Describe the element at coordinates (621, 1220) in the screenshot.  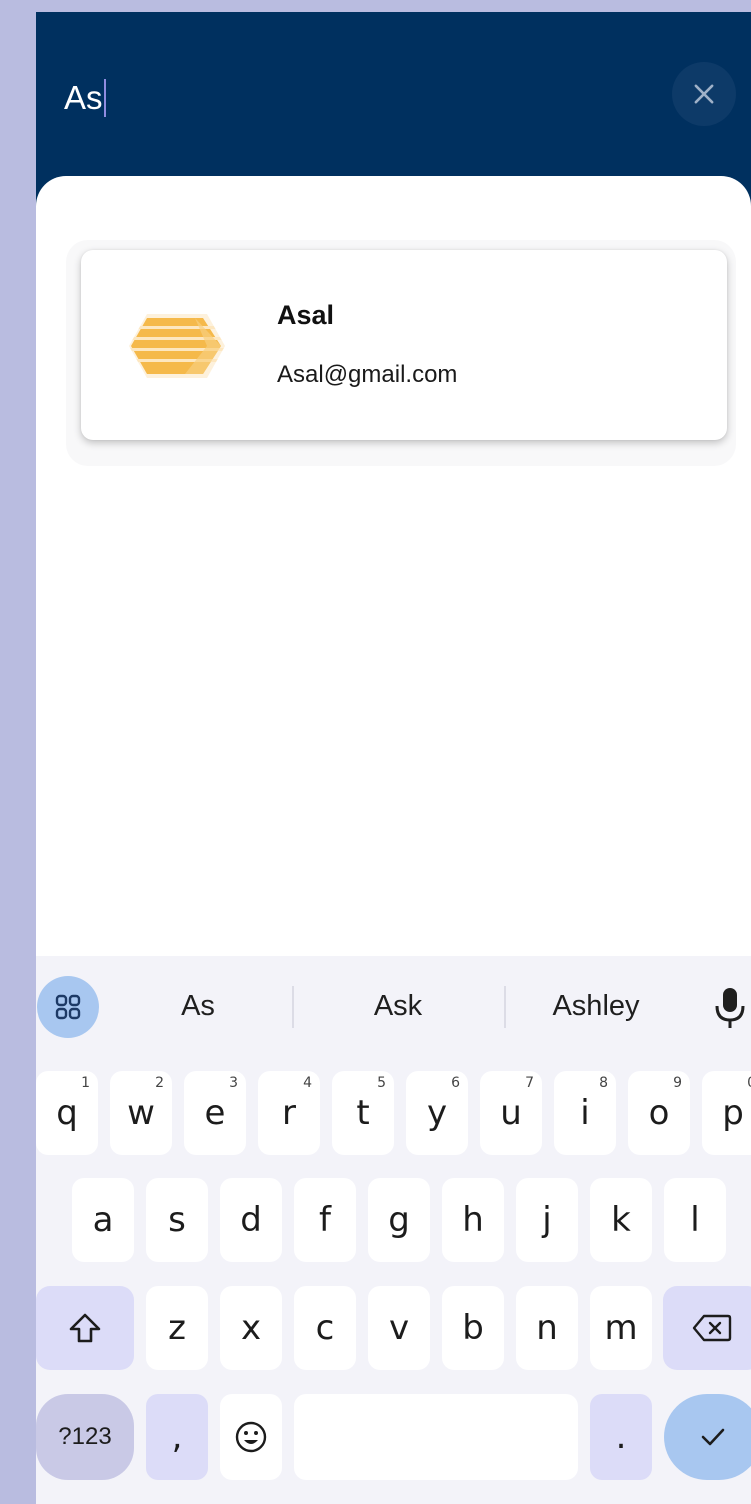
I see `key-k: k` at that location.